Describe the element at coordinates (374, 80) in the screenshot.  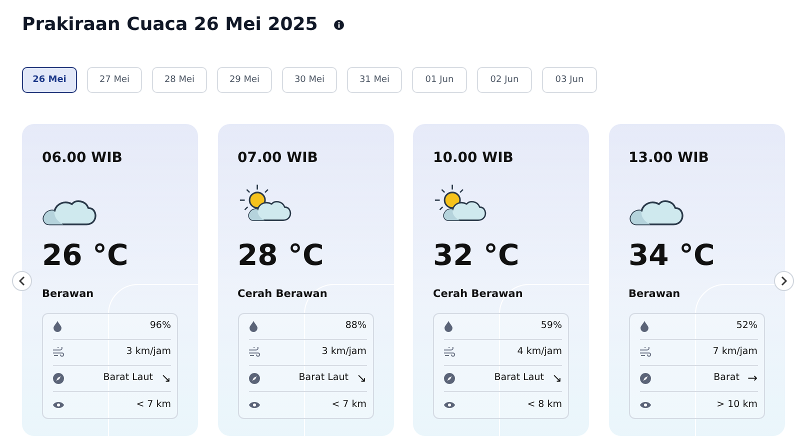
I see `date-tab: 31 Mei` at that location.